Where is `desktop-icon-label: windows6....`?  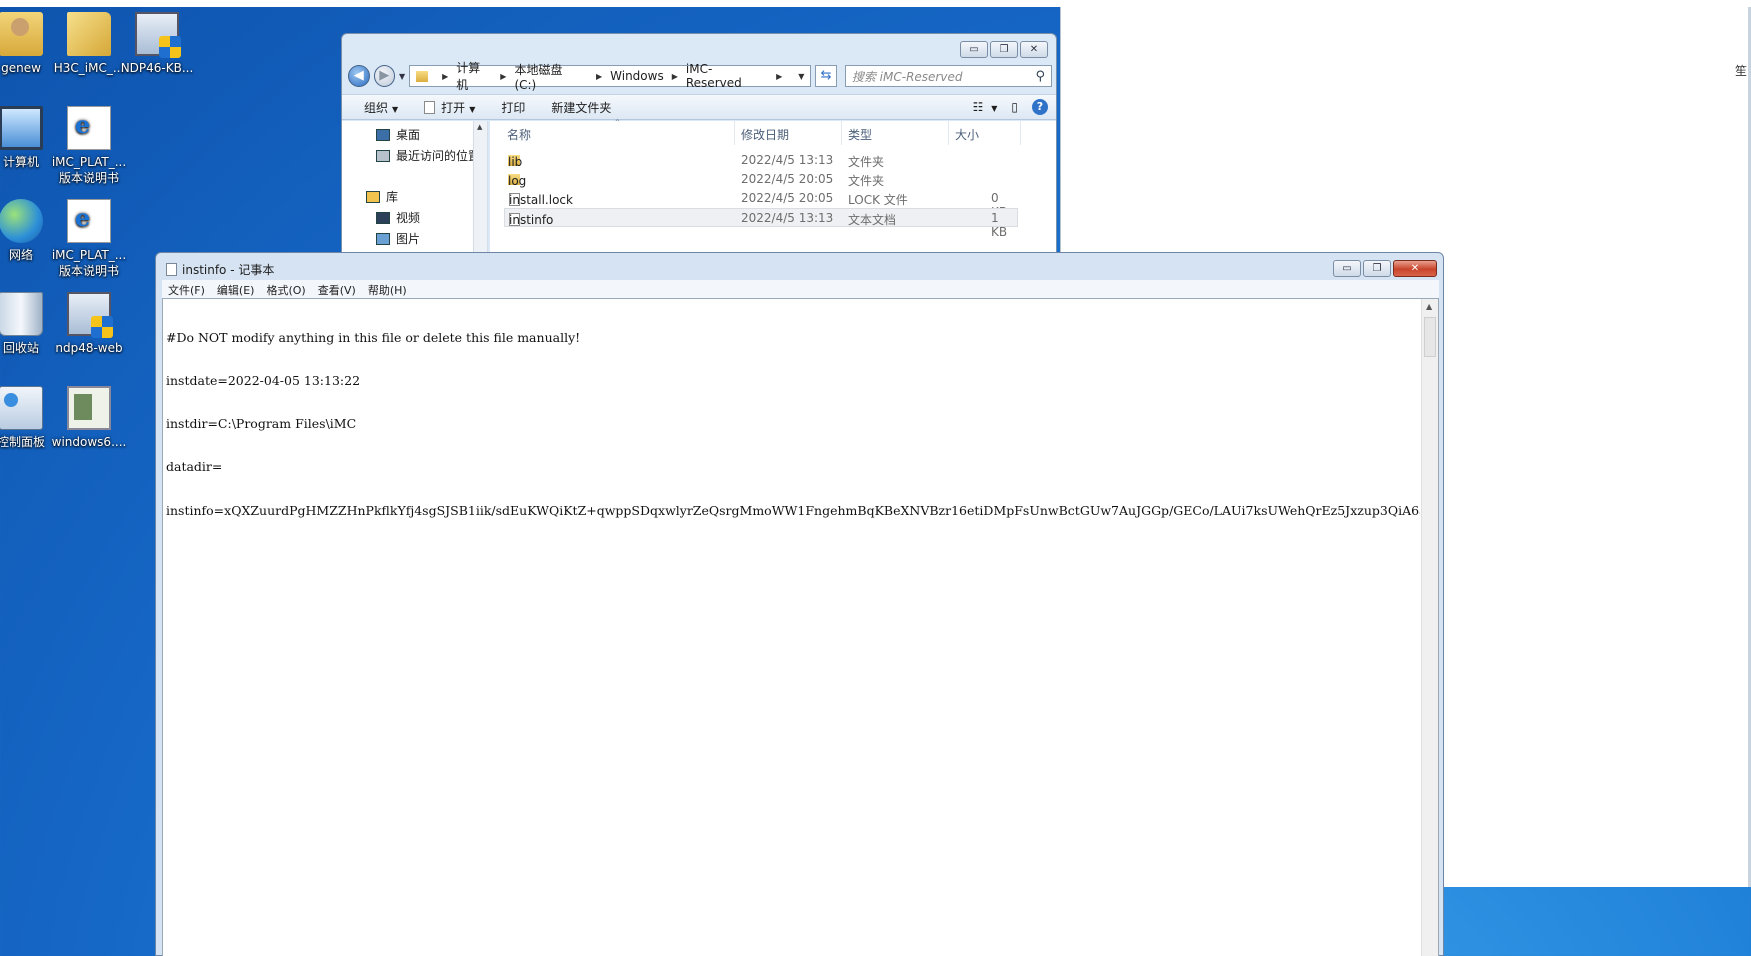 desktop-icon-label: windows6.... is located at coordinates (89, 442).